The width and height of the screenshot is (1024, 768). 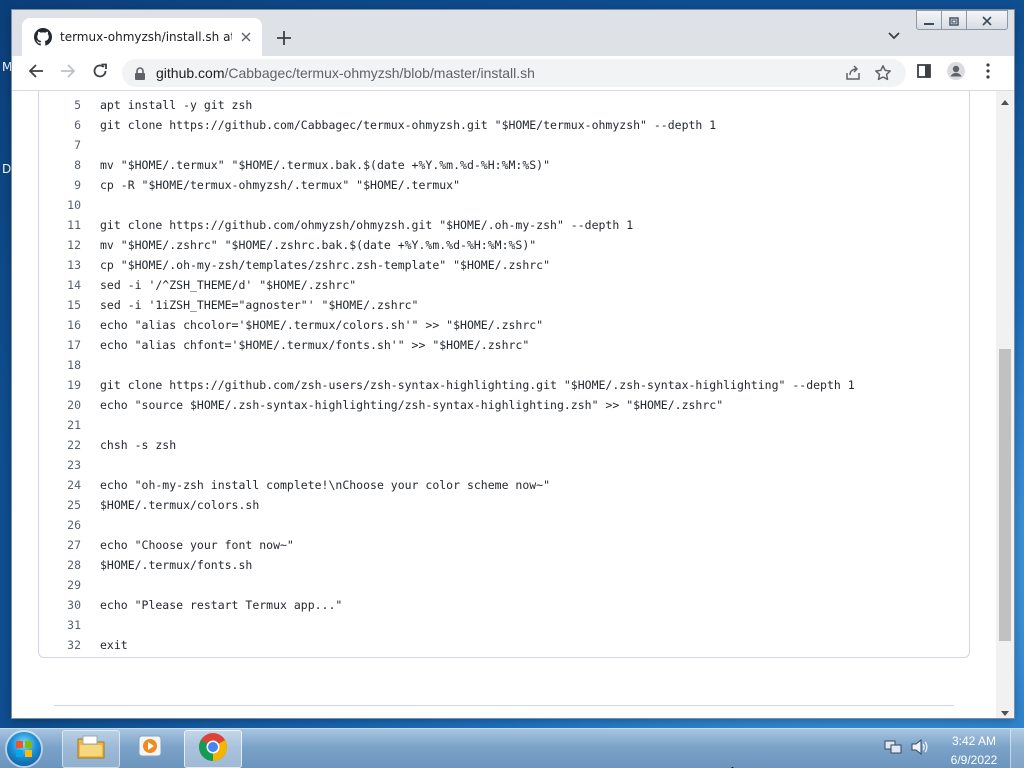 What do you see at coordinates (60, 245) in the screenshot?
I see `line-number: 12` at bounding box center [60, 245].